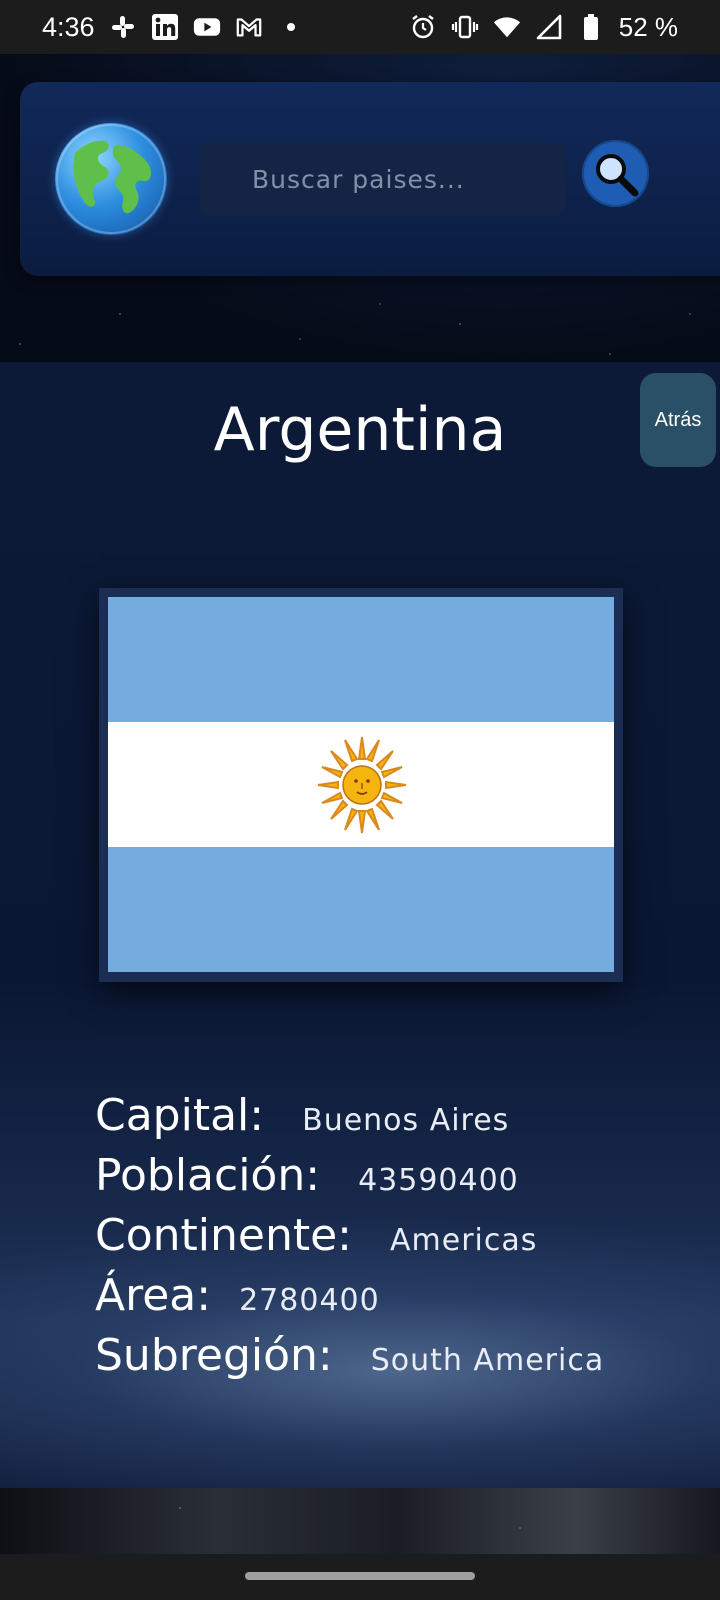 The height and width of the screenshot is (1600, 720). Describe the element at coordinates (180, 1115) in the screenshot. I see `info-label: Capital:` at that location.